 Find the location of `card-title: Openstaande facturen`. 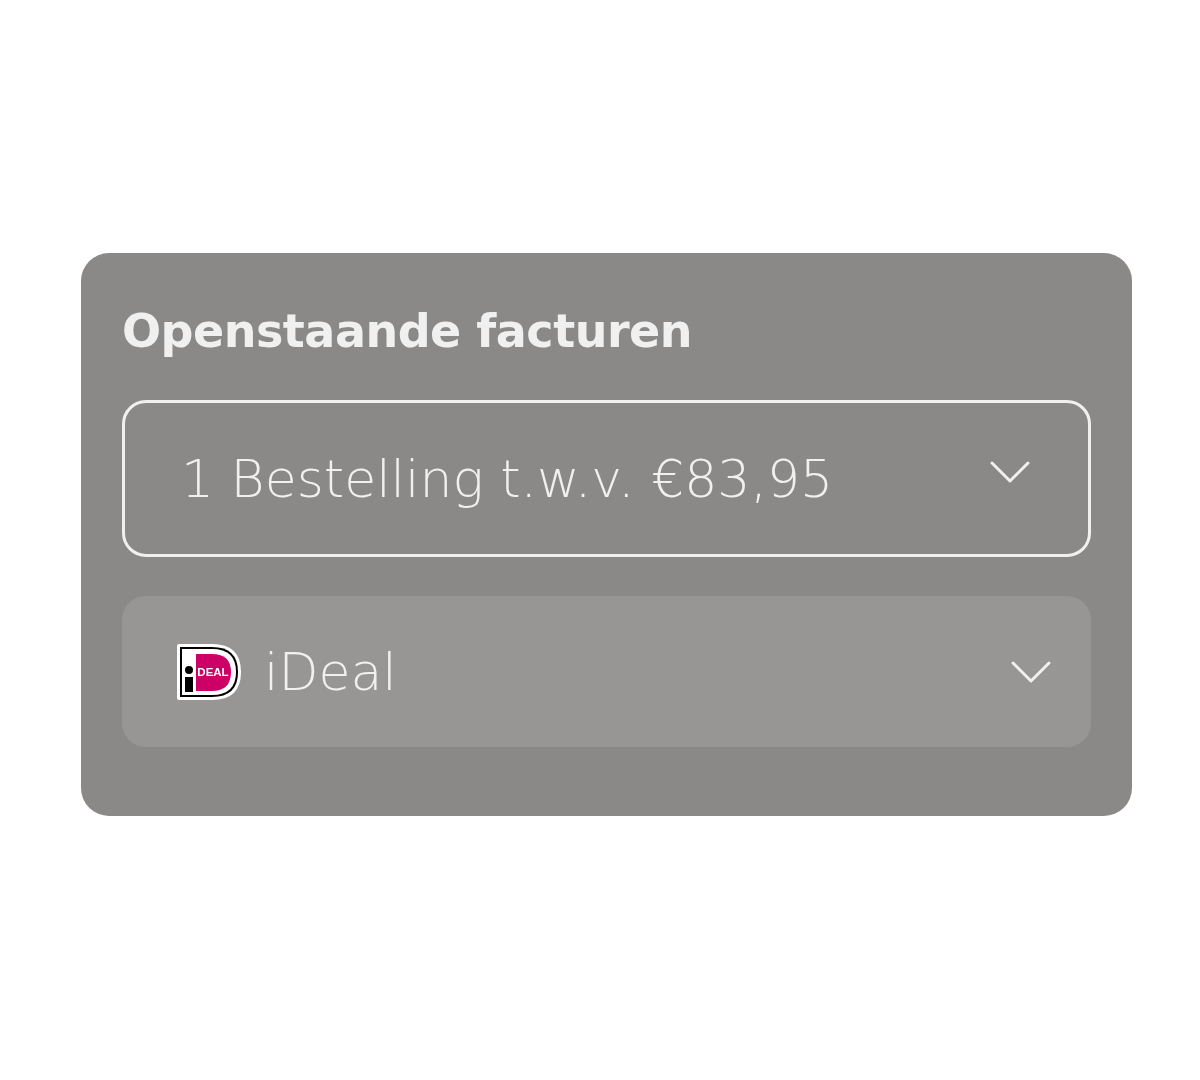

card-title: Openstaande facturen is located at coordinates (407, 331).